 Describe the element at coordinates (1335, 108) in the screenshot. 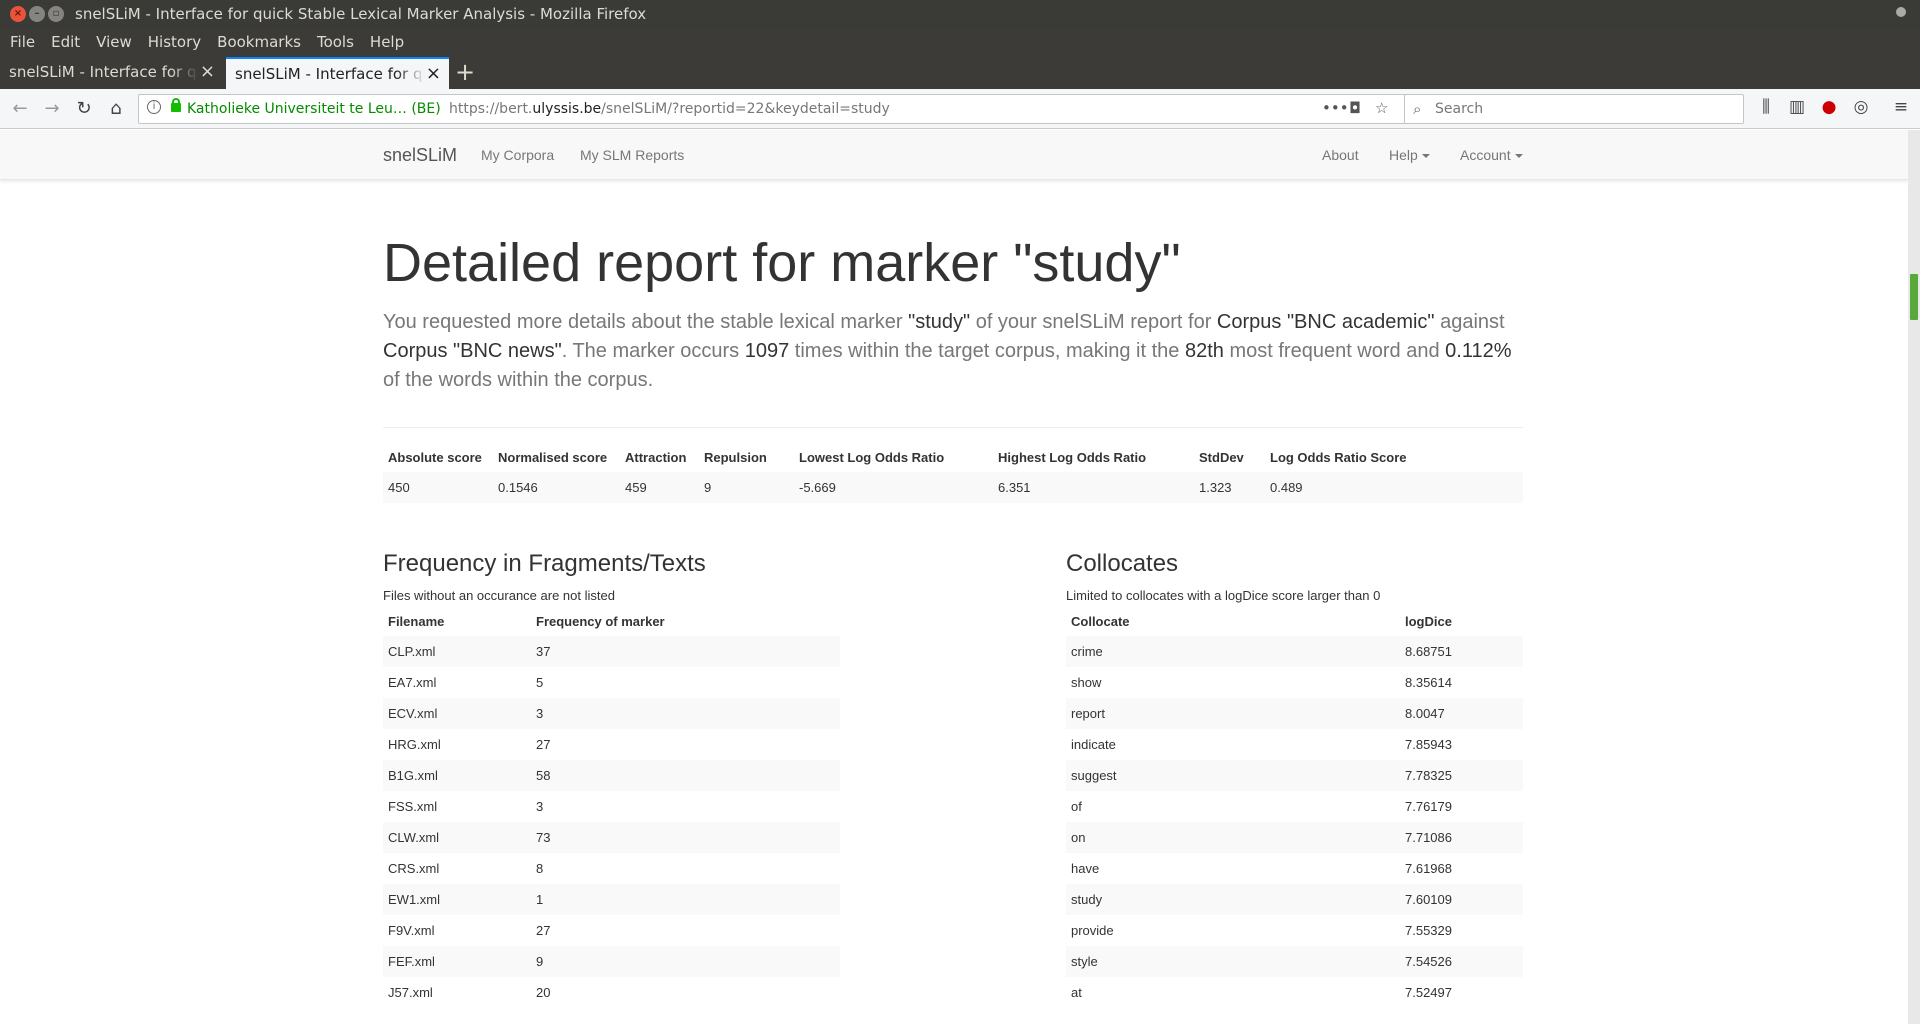

I see `page-actions-icon: •••` at that location.